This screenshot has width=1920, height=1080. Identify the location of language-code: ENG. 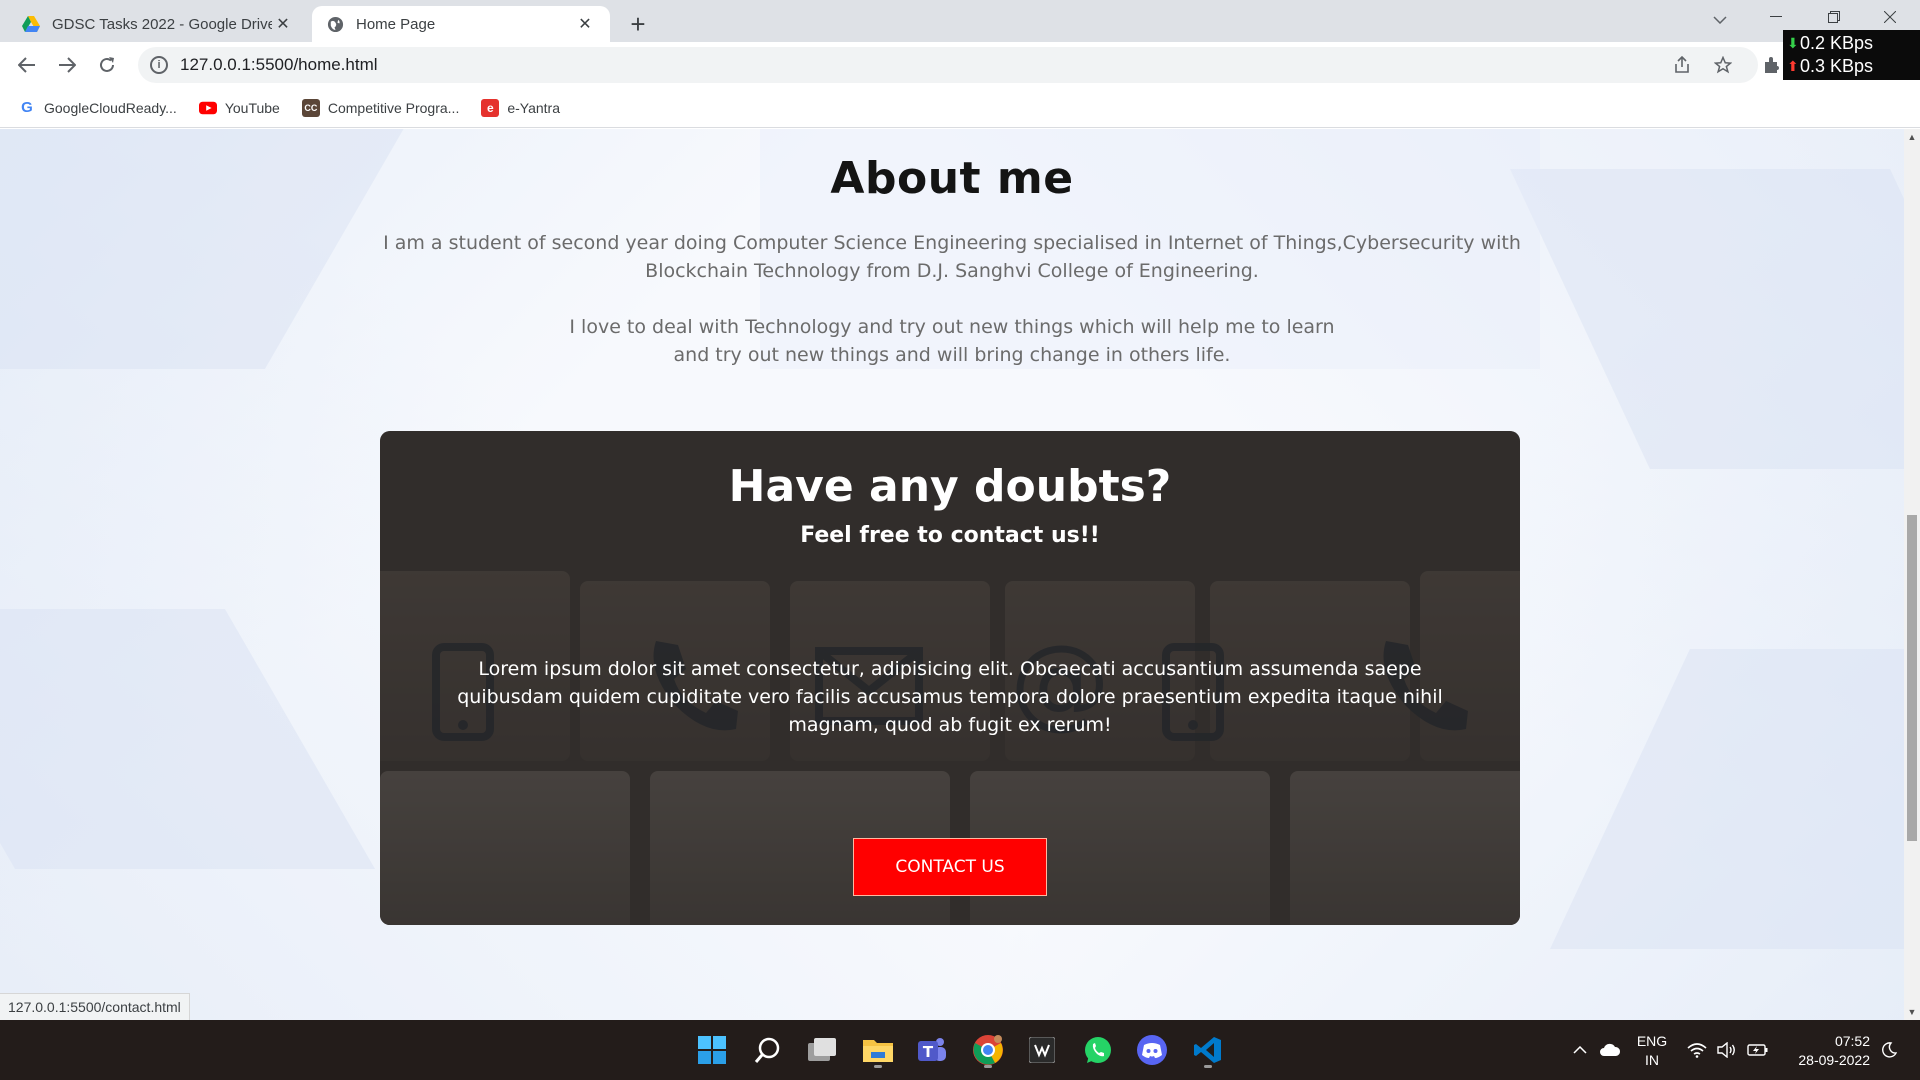
(1652, 1041).